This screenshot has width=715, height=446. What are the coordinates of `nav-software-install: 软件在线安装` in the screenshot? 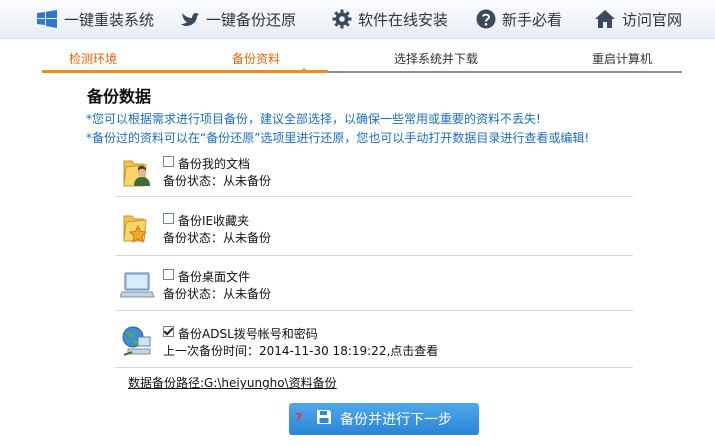 It's located at (390, 19).